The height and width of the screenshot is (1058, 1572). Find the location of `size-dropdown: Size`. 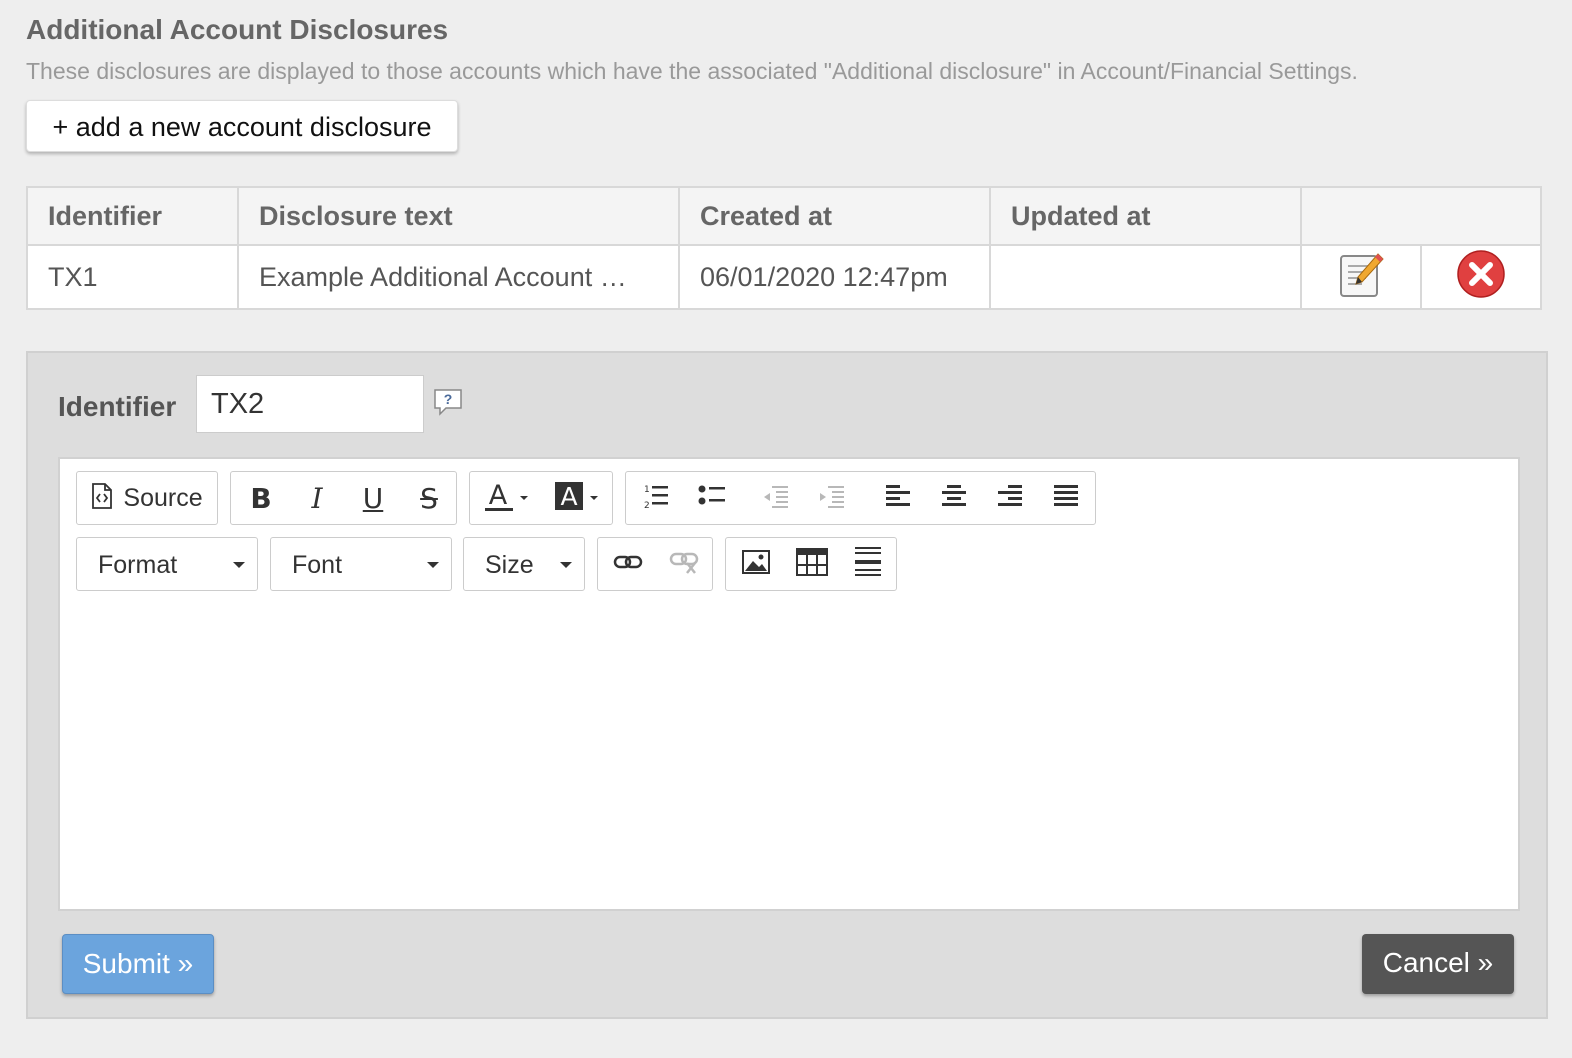

size-dropdown: Size is located at coordinates (524, 564).